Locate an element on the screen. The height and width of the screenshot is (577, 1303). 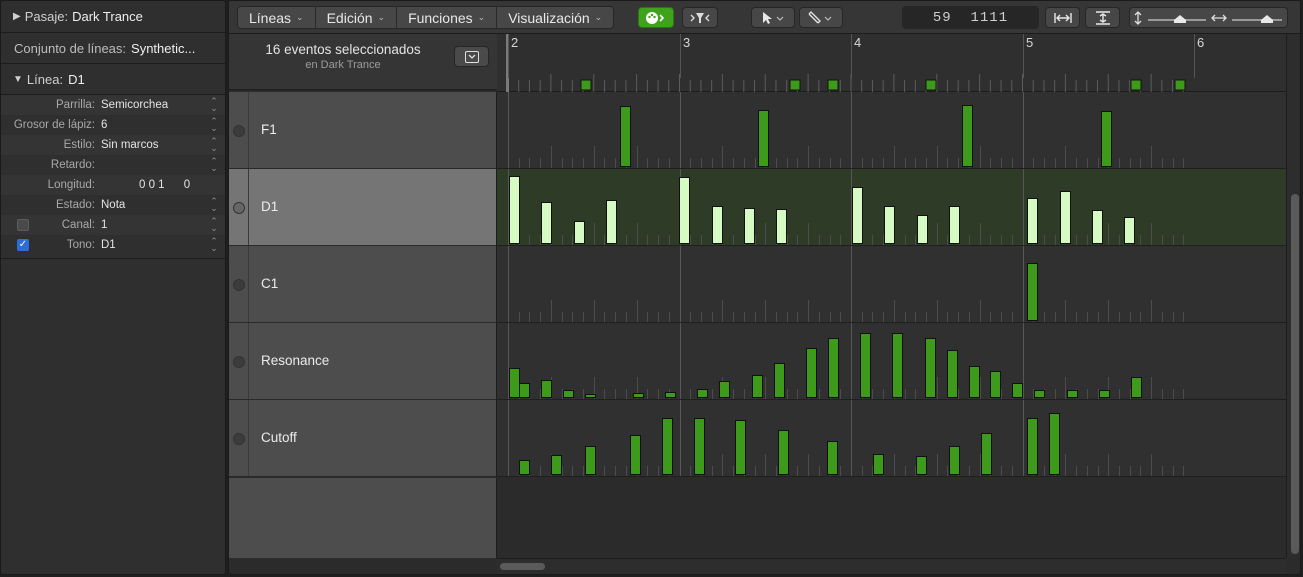
lane-set-menu-button is located at coordinates (471, 56).